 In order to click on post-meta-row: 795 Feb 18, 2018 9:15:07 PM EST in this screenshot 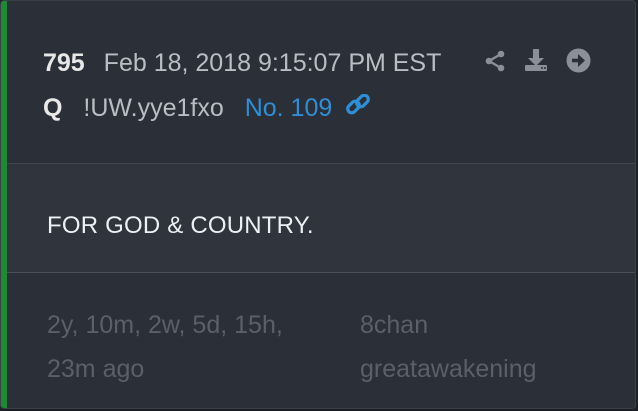, I will do `click(242, 63)`.